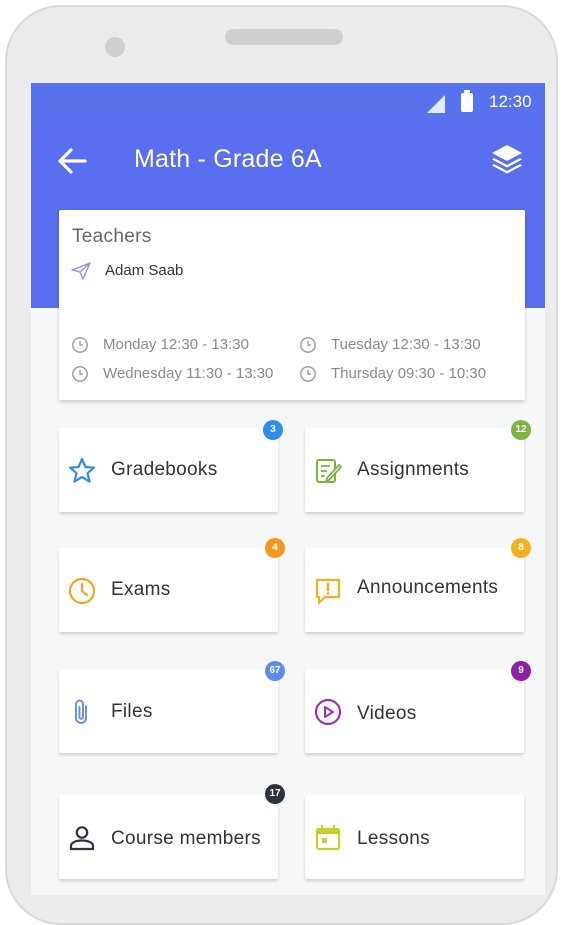  I want to click on back-arrow-icon, so click(72, 161).